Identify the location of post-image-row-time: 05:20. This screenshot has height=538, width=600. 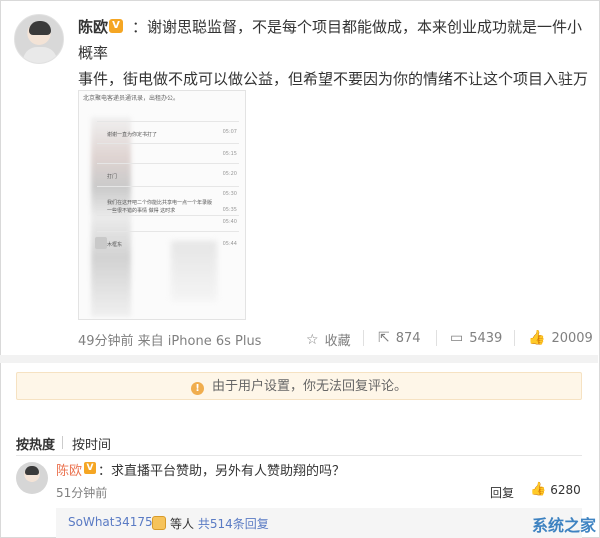
(229, 174).